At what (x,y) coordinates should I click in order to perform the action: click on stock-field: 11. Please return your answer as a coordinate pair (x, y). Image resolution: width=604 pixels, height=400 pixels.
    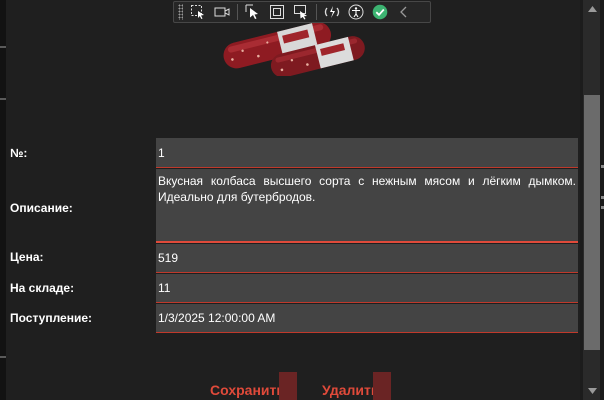
    Looking at the image, I should click on (367, 288).